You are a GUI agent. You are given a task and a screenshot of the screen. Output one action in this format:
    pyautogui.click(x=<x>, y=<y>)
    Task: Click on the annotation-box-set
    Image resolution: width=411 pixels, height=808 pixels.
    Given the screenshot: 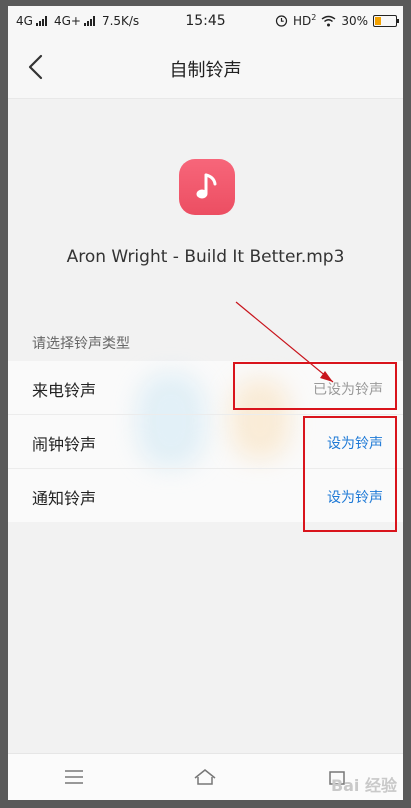 What is the action you would take?
    pyautogui.click(x=315, y=386)
    